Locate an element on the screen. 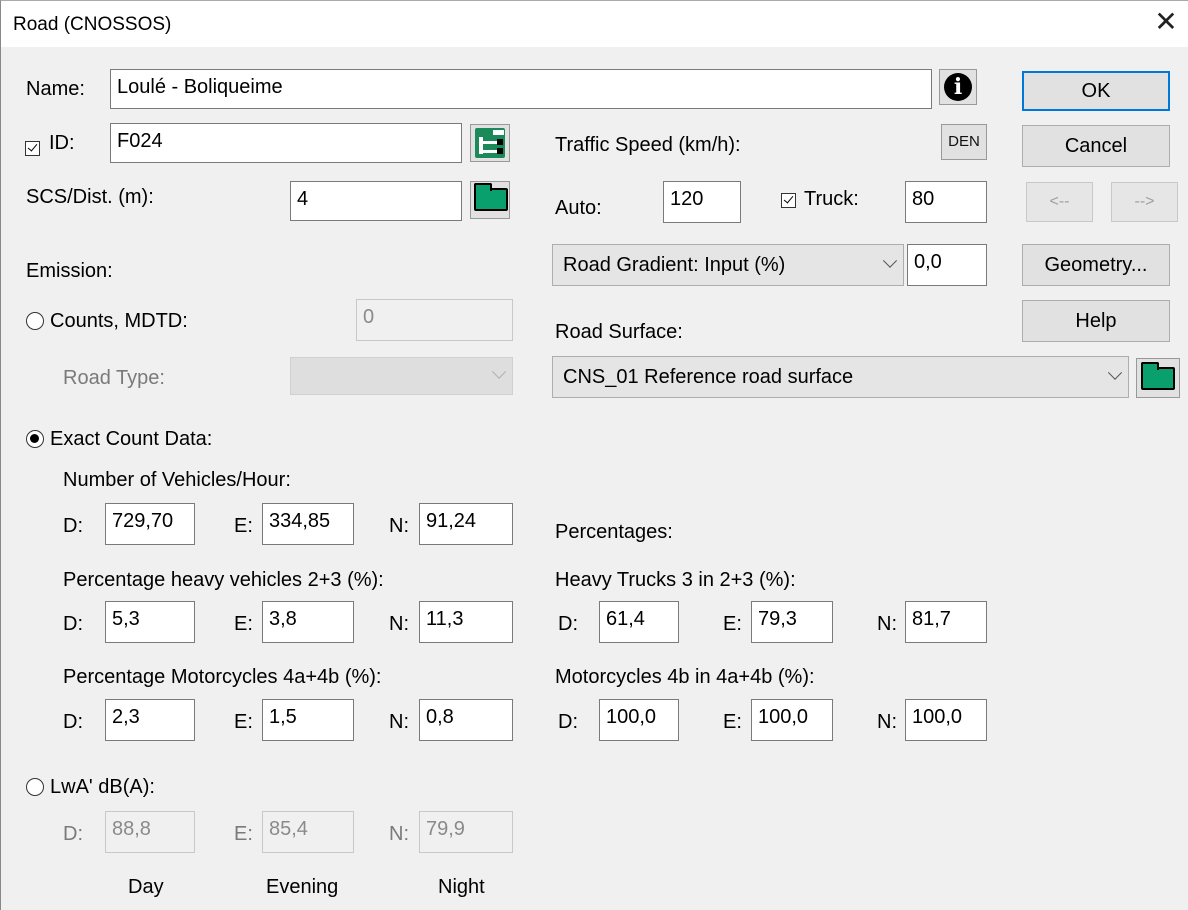 The height and width of the screenshot is (910, 1188). counts-radio is located at coordinates (35, 321).